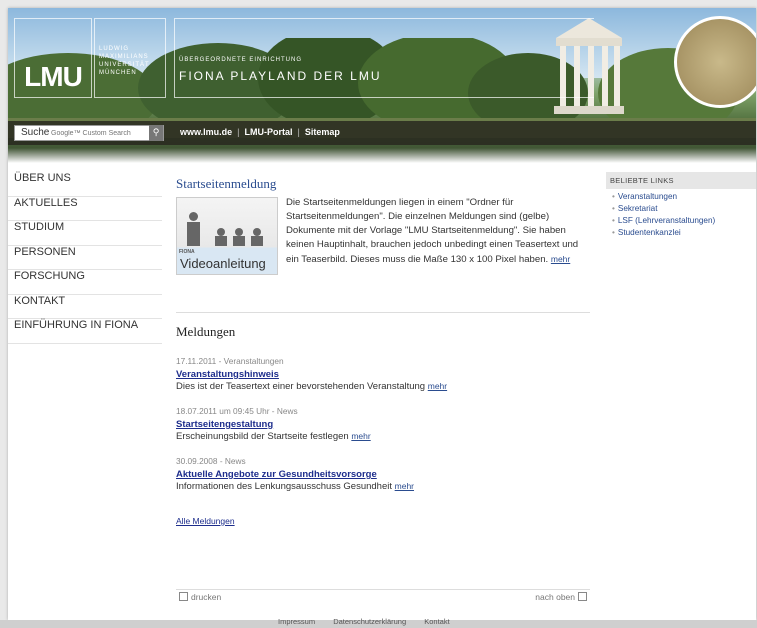 Image resolution: width=757 pixels, height=628 pixels. Describe the element at coordinates (241, 60) in the screenshot. I see `site-subtitle: ÜBERGEORDNETE EINRICHTUNG` at that location.